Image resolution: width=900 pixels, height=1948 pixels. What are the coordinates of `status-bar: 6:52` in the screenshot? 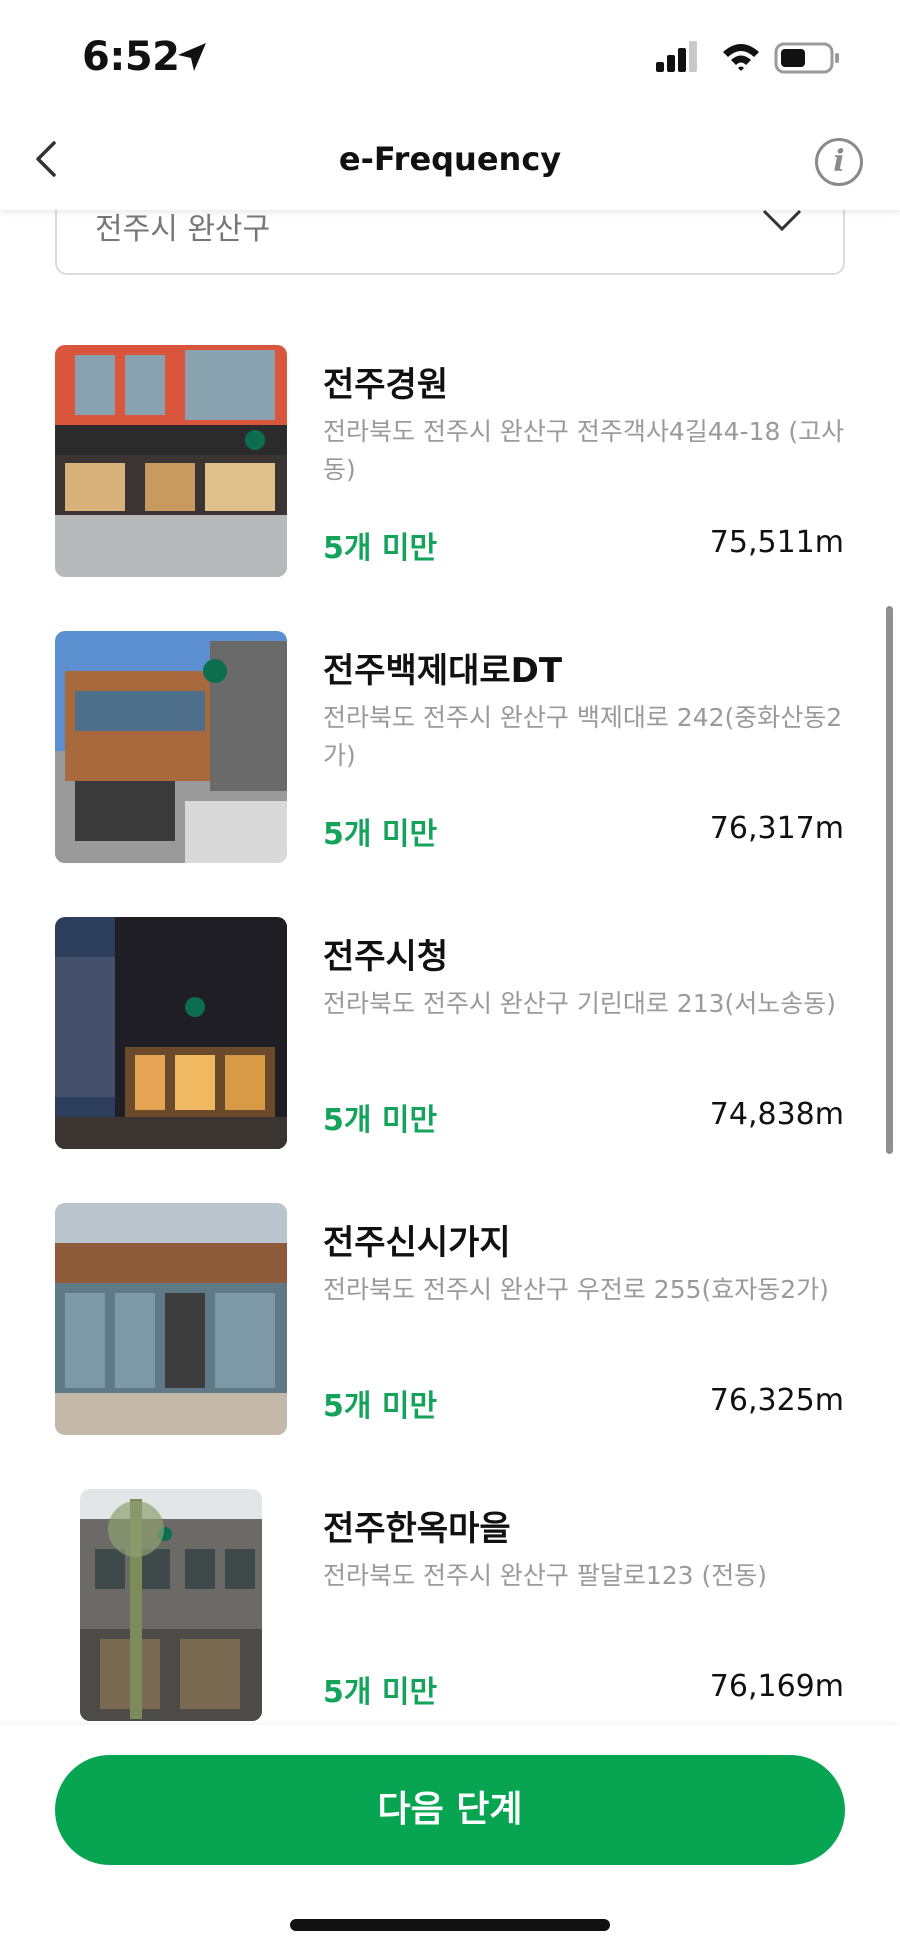 It's located at (450, 55).